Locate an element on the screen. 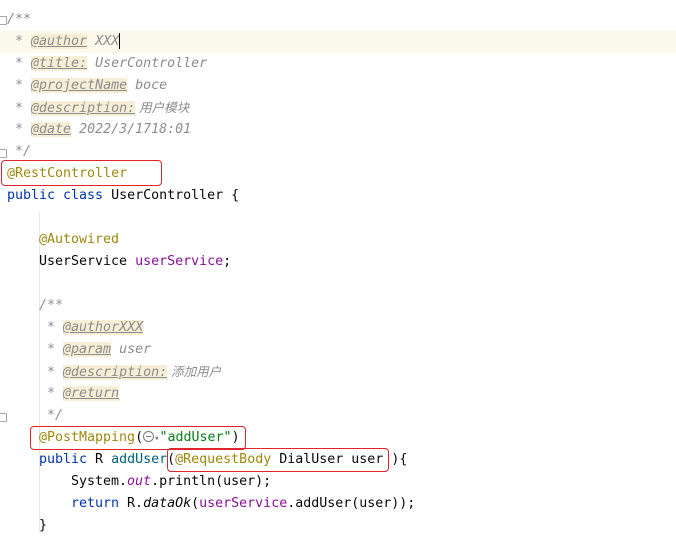  add-user-call: .addUser(user)); is located at coordinates (351, 503).